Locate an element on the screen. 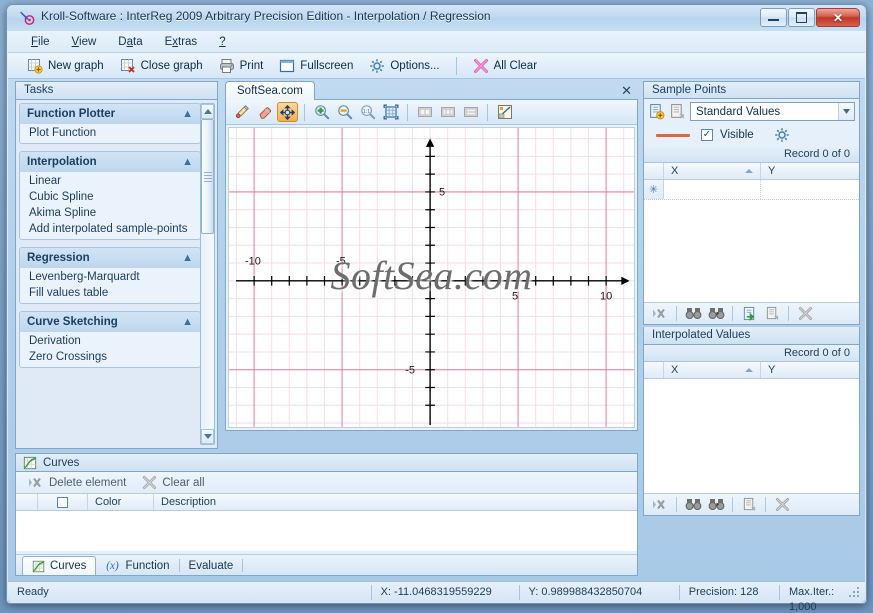  print-button: Print is located at coordinates (241, 66).